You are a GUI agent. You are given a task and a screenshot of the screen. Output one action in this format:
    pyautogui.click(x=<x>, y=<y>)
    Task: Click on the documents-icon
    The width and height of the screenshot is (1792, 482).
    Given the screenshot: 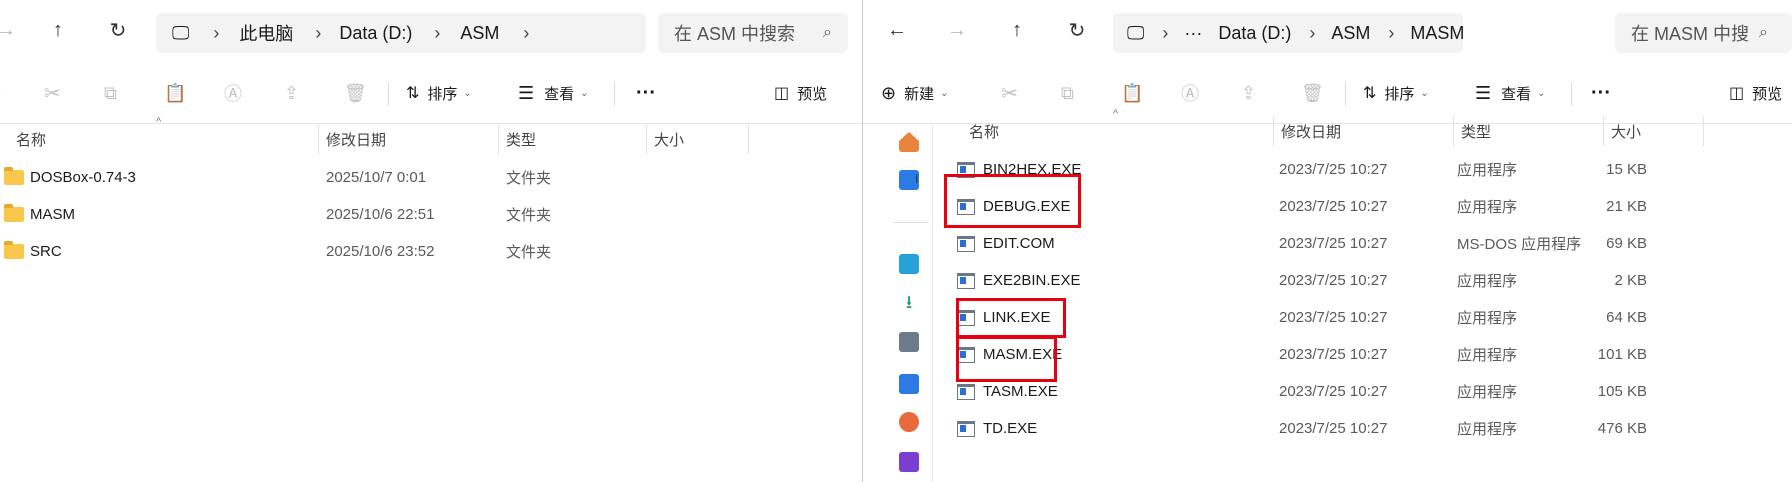 What is the action you would take?
    pyautogui.click(x=909, y=342)
    